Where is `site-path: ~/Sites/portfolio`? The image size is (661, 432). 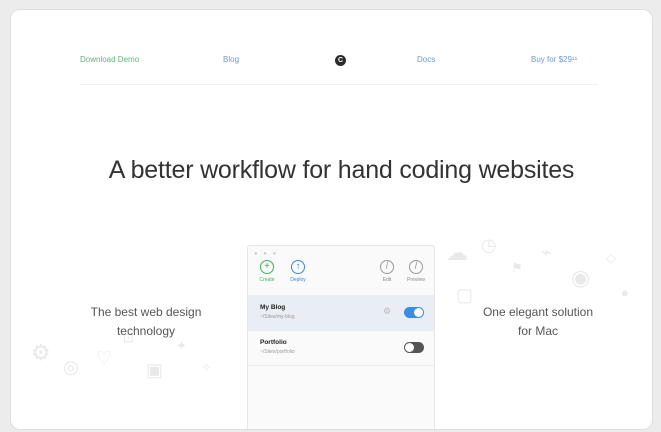 site-path: ~/Sites/portfolio is located at coordinates (277, 352).